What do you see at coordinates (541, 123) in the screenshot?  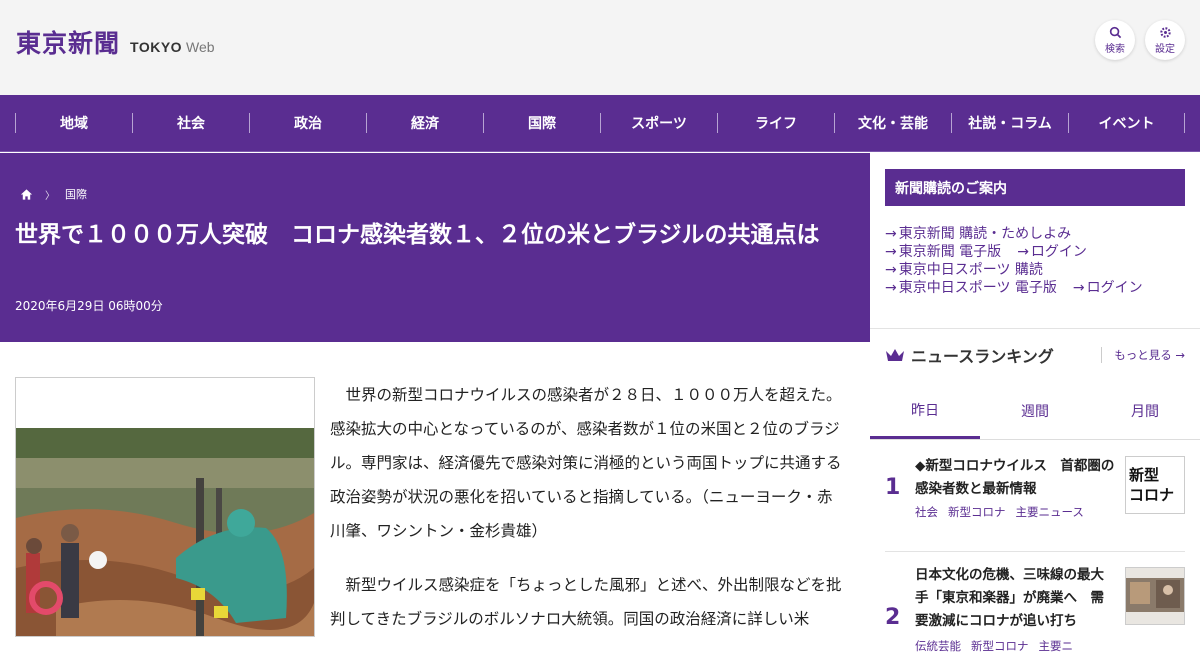 I see `nav-item-international: 国際` at bounding box center [541, 123].